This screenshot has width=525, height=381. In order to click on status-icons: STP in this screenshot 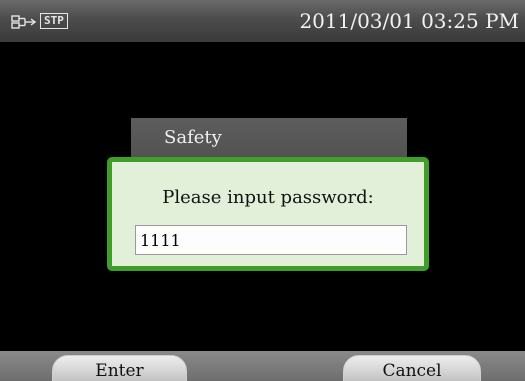, I will do `click(39, 21)`.